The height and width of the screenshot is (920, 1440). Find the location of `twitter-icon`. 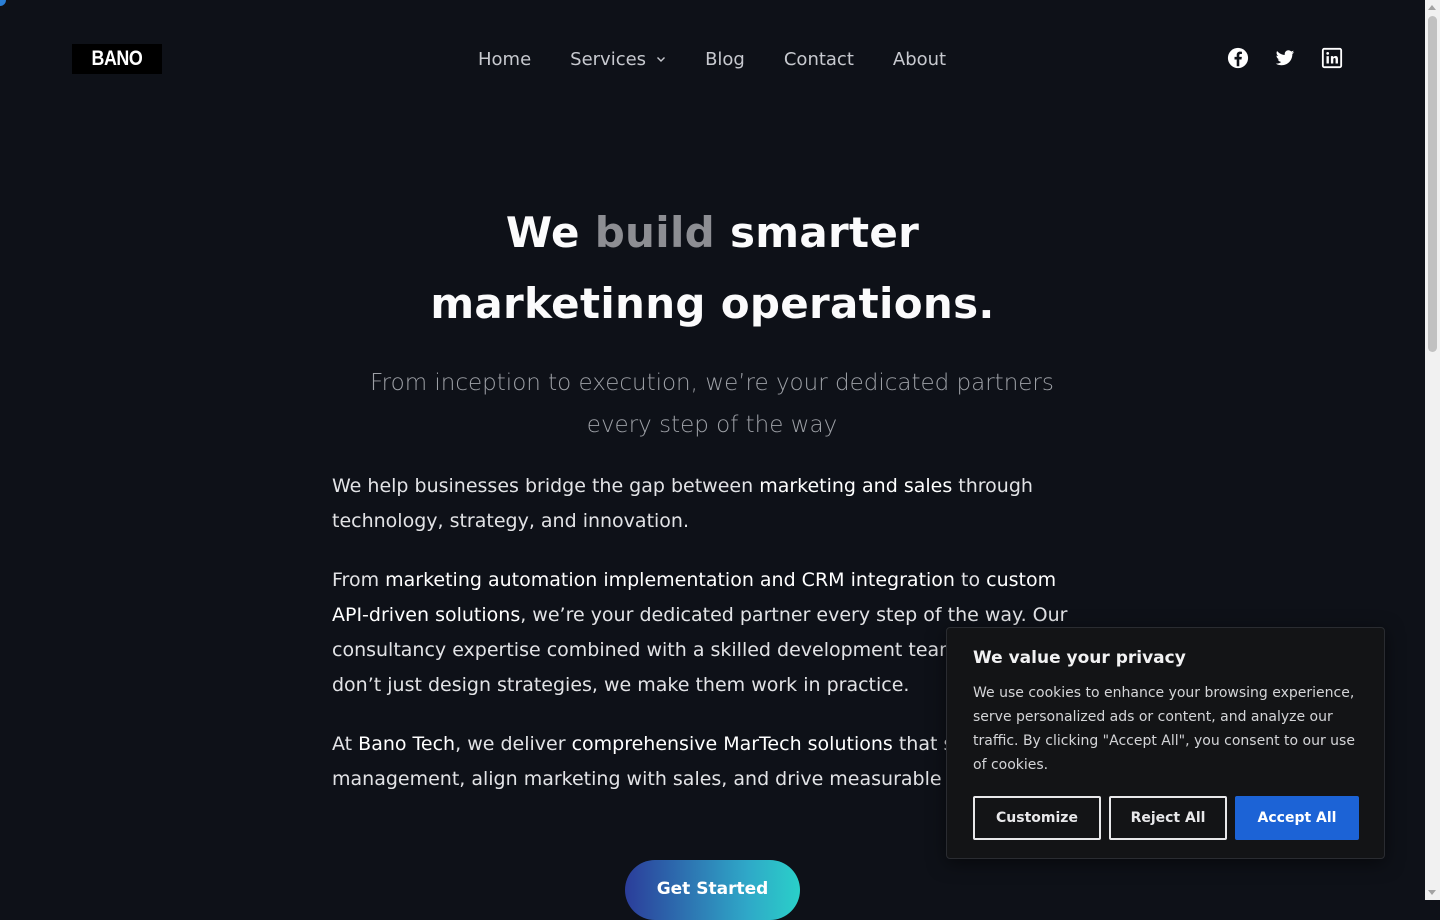

twitter-icon is located at coordinates (1285, 58).